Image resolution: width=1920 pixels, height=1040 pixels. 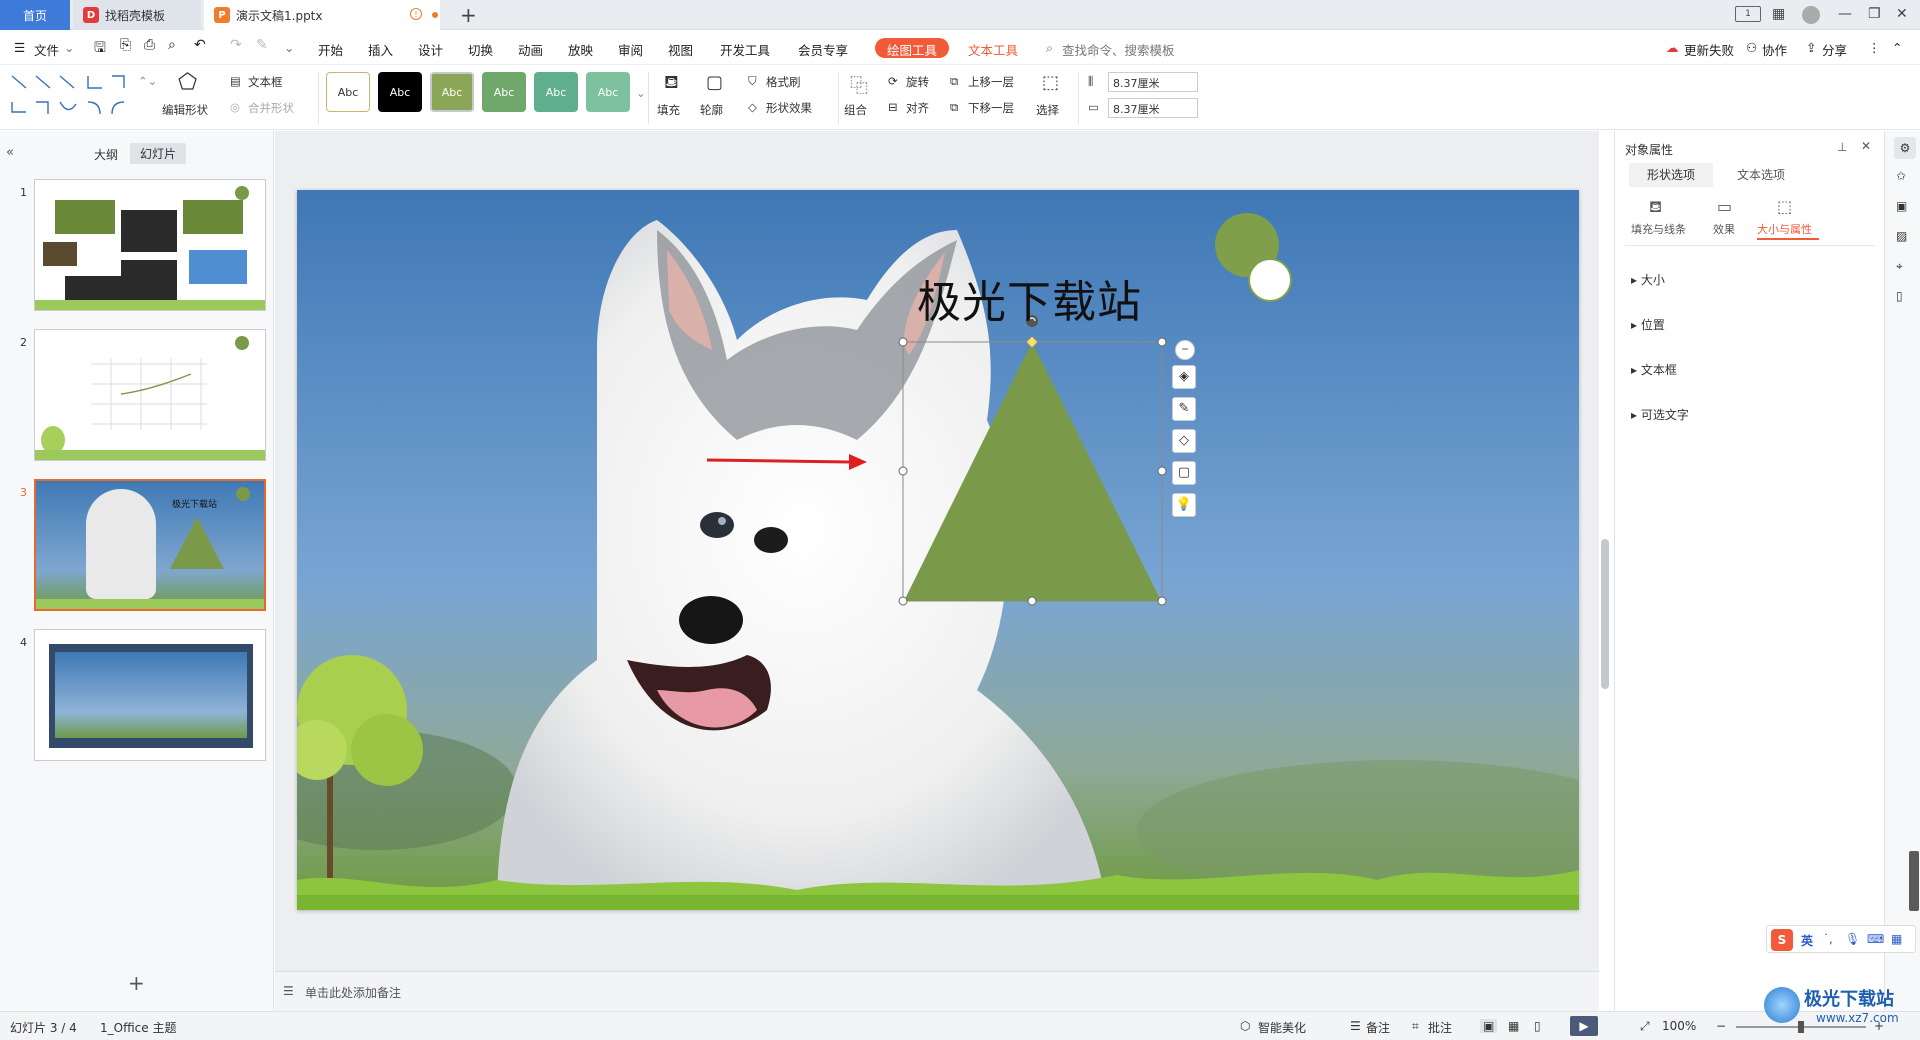 I want to click on menu-transition: 切换, so click(x=480, y=49).